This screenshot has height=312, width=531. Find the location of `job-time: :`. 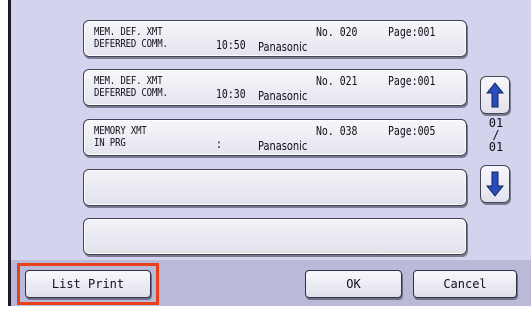

job-time: : is located at coordinates (219, 144).